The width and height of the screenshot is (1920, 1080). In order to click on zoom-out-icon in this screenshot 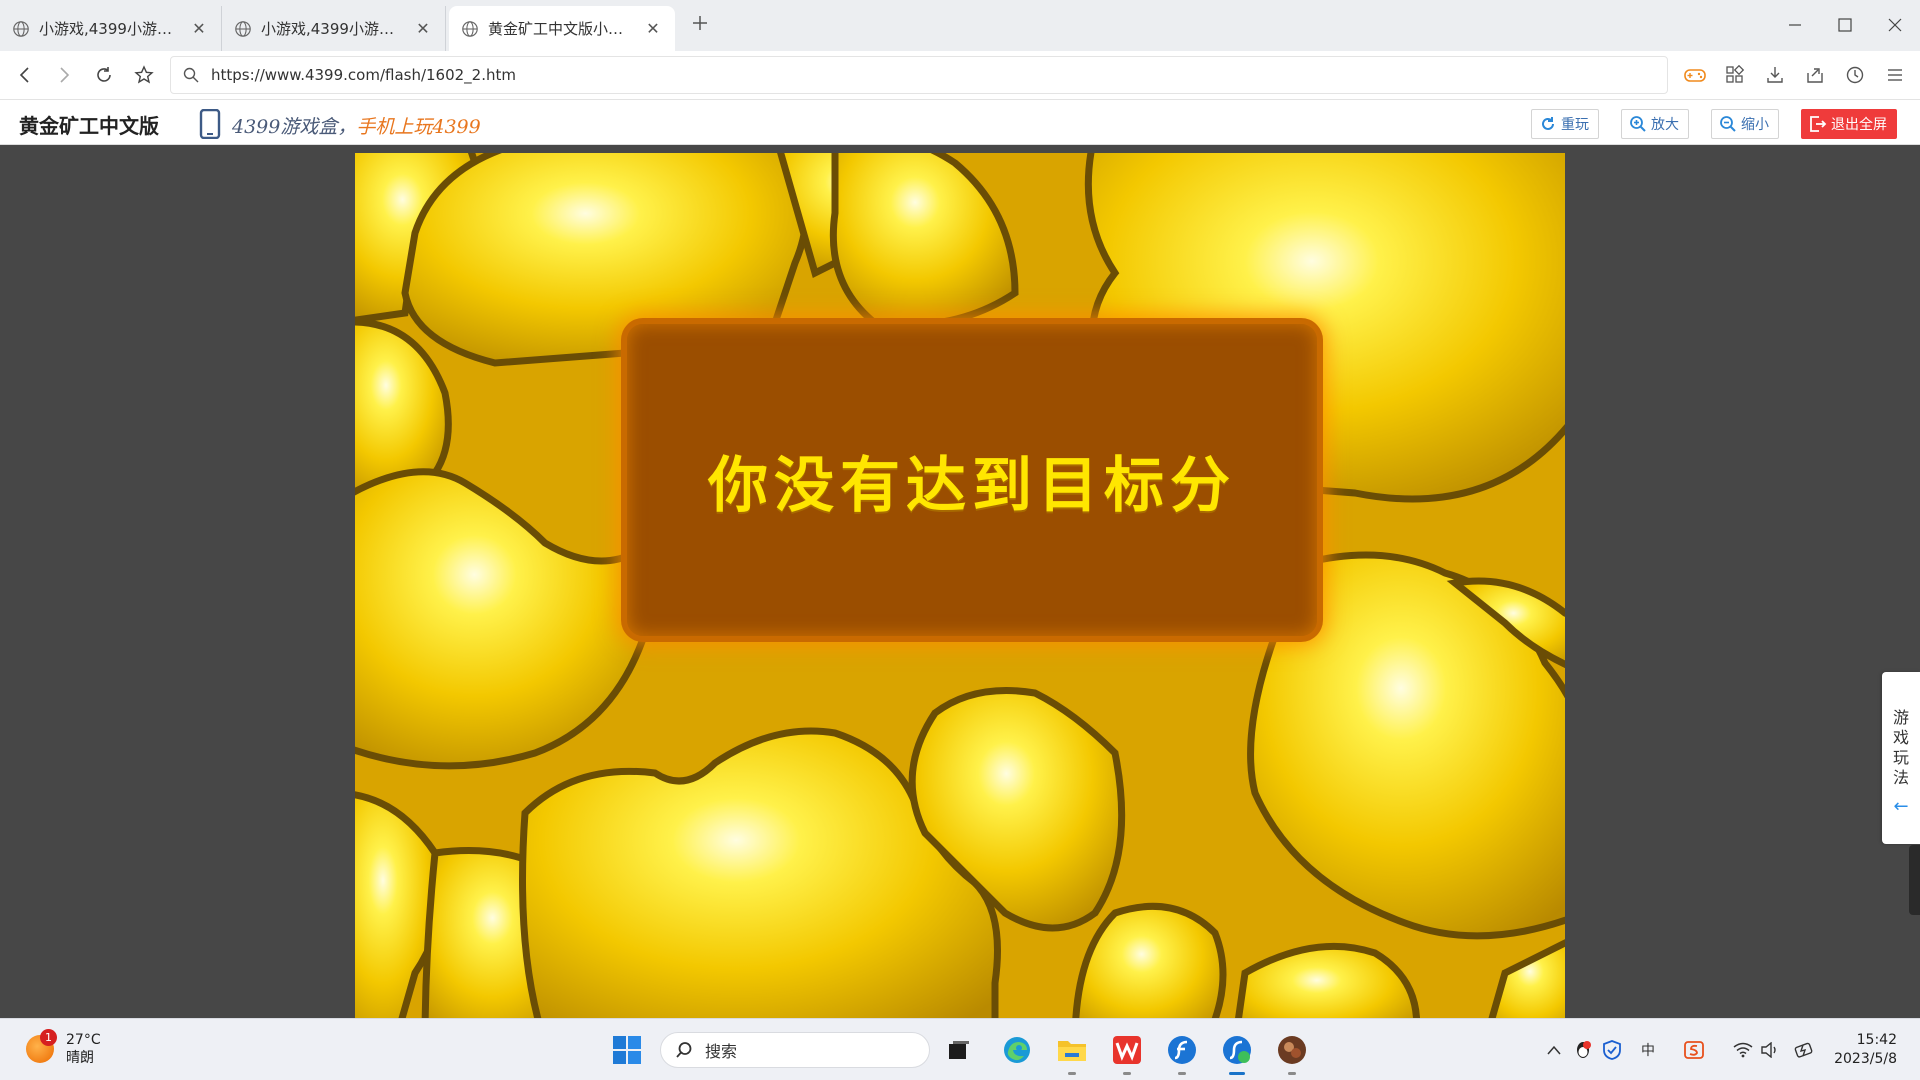, I will do `click(1728, 124)`.